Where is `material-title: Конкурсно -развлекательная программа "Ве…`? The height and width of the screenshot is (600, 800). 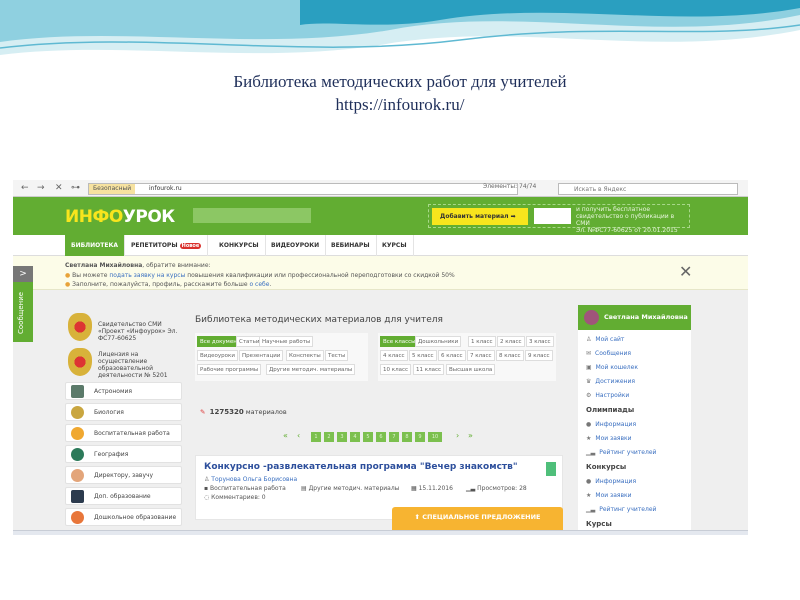
material-title: Конкурсно -развлекательная программа "Ве… is located at coordinates (361, 467).